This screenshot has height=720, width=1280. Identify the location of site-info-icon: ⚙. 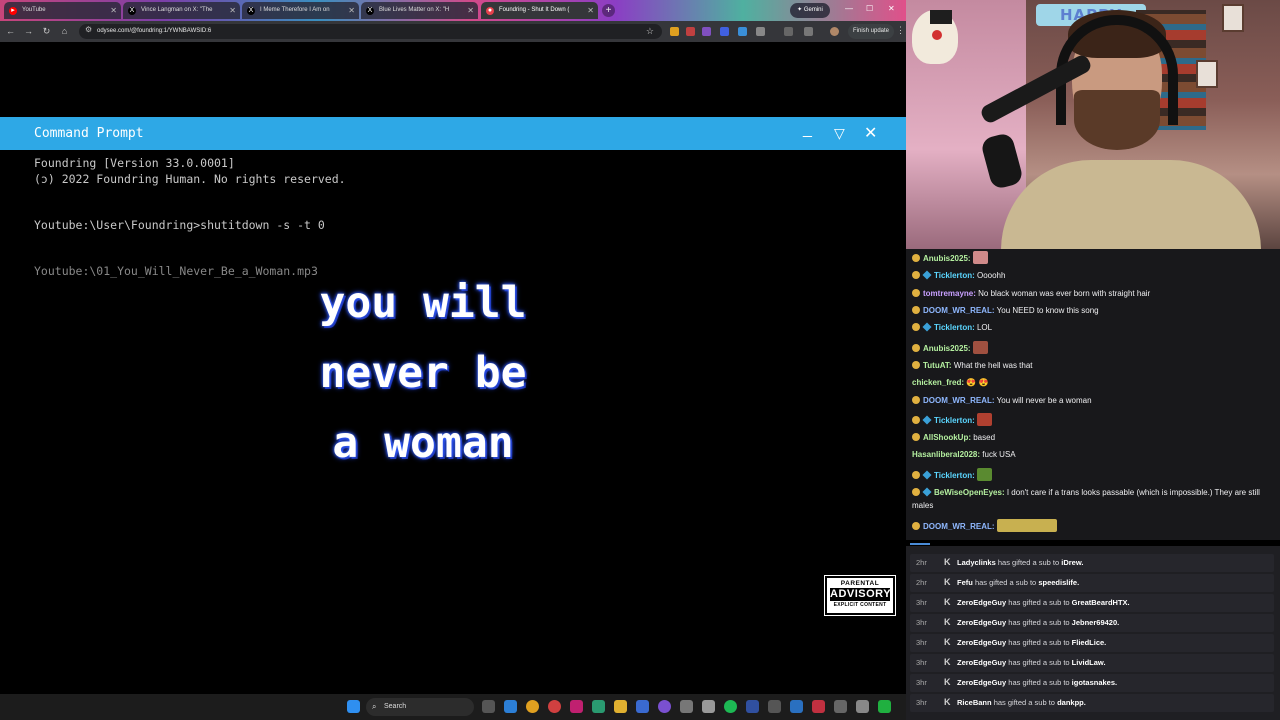
(88, 29).